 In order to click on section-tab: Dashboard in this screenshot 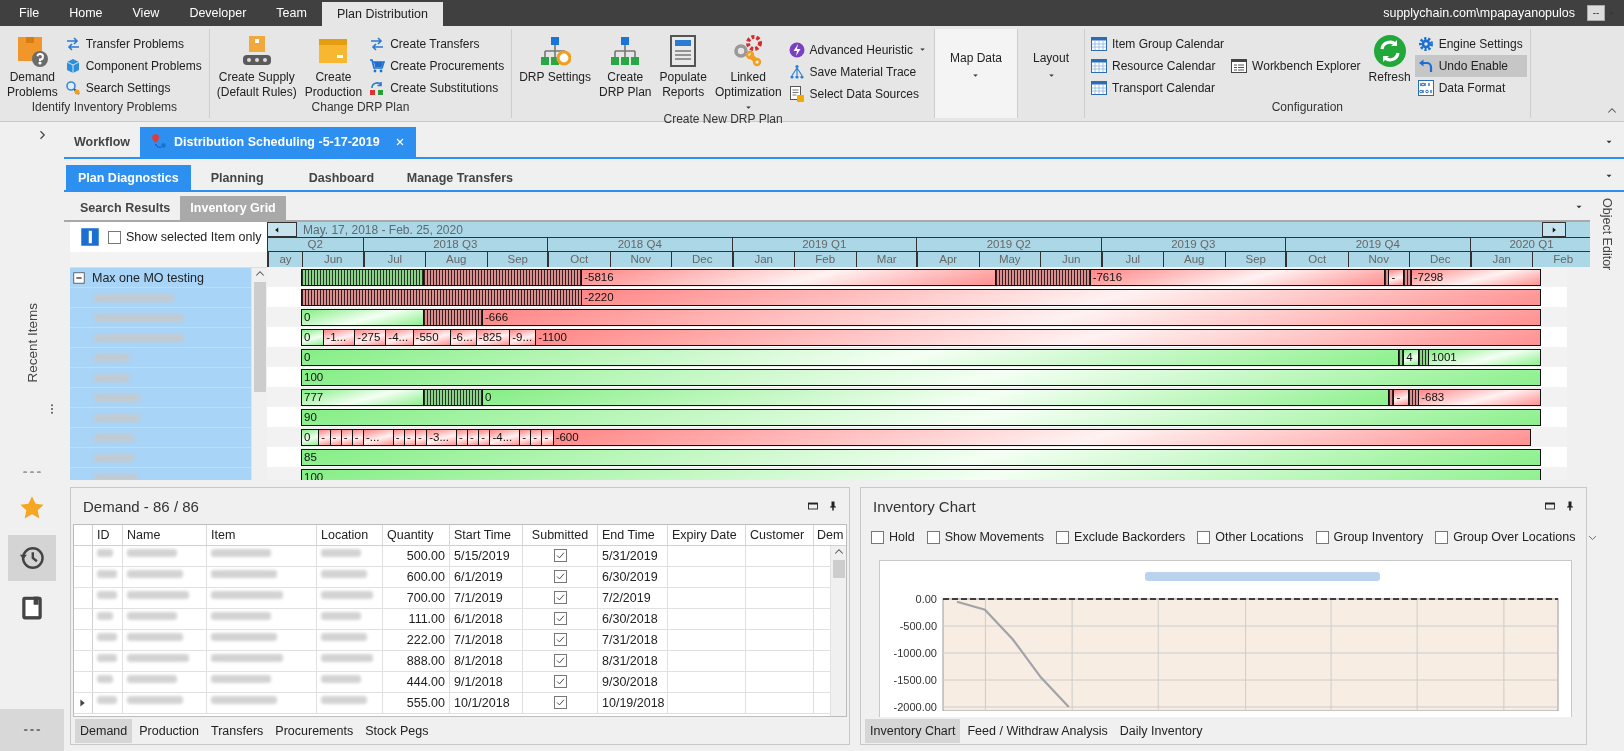, I will do `click(341, 177)`.